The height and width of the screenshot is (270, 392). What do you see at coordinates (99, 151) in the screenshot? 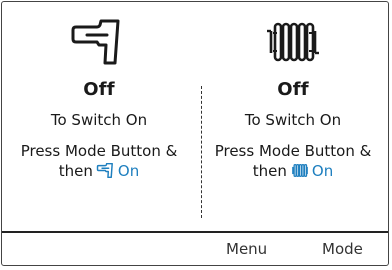
I see `hot-water-instruction-press: Press Mode Button &` at bounding box center [99, 151].